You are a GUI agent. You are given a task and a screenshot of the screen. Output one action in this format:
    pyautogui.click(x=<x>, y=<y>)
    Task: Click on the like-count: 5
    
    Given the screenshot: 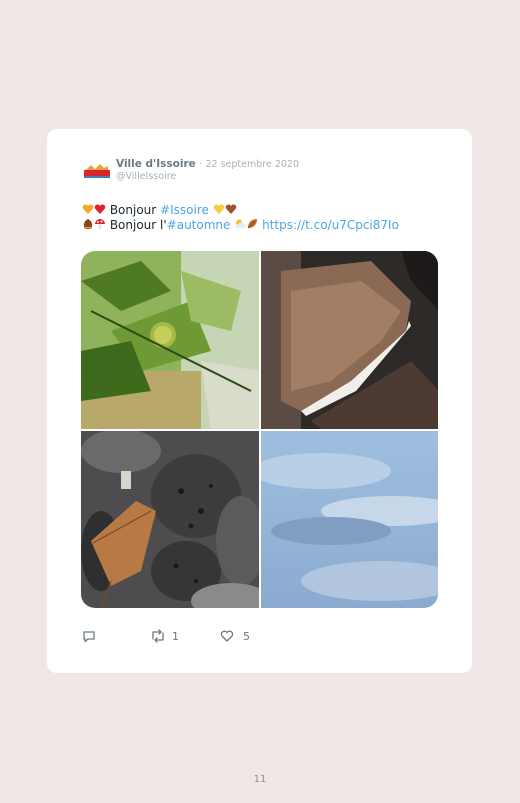 What is the action you would take?
    pyautogui.click(x=246, y=636)
    